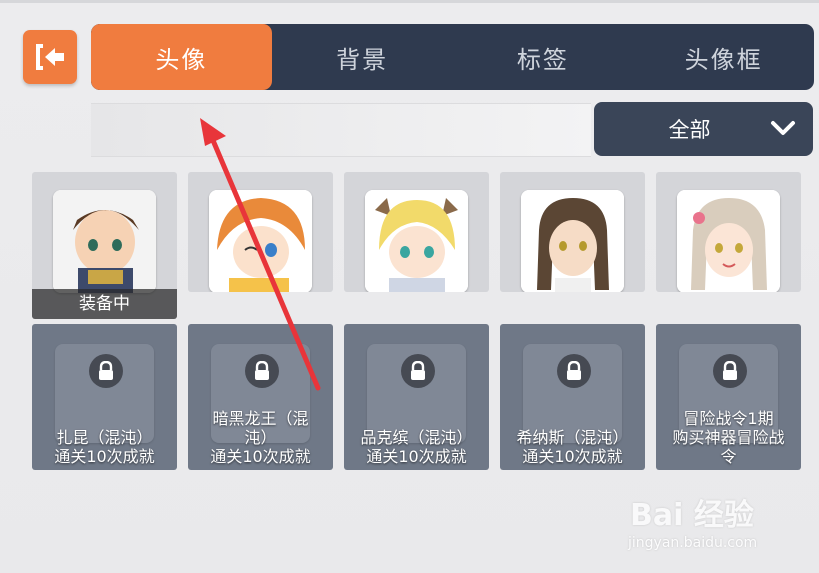  Describe the element at coordinates (416, 447) in the screenshot. I see `unlock-condition: 品克缤（混沌） 通关10次成就` at that location.